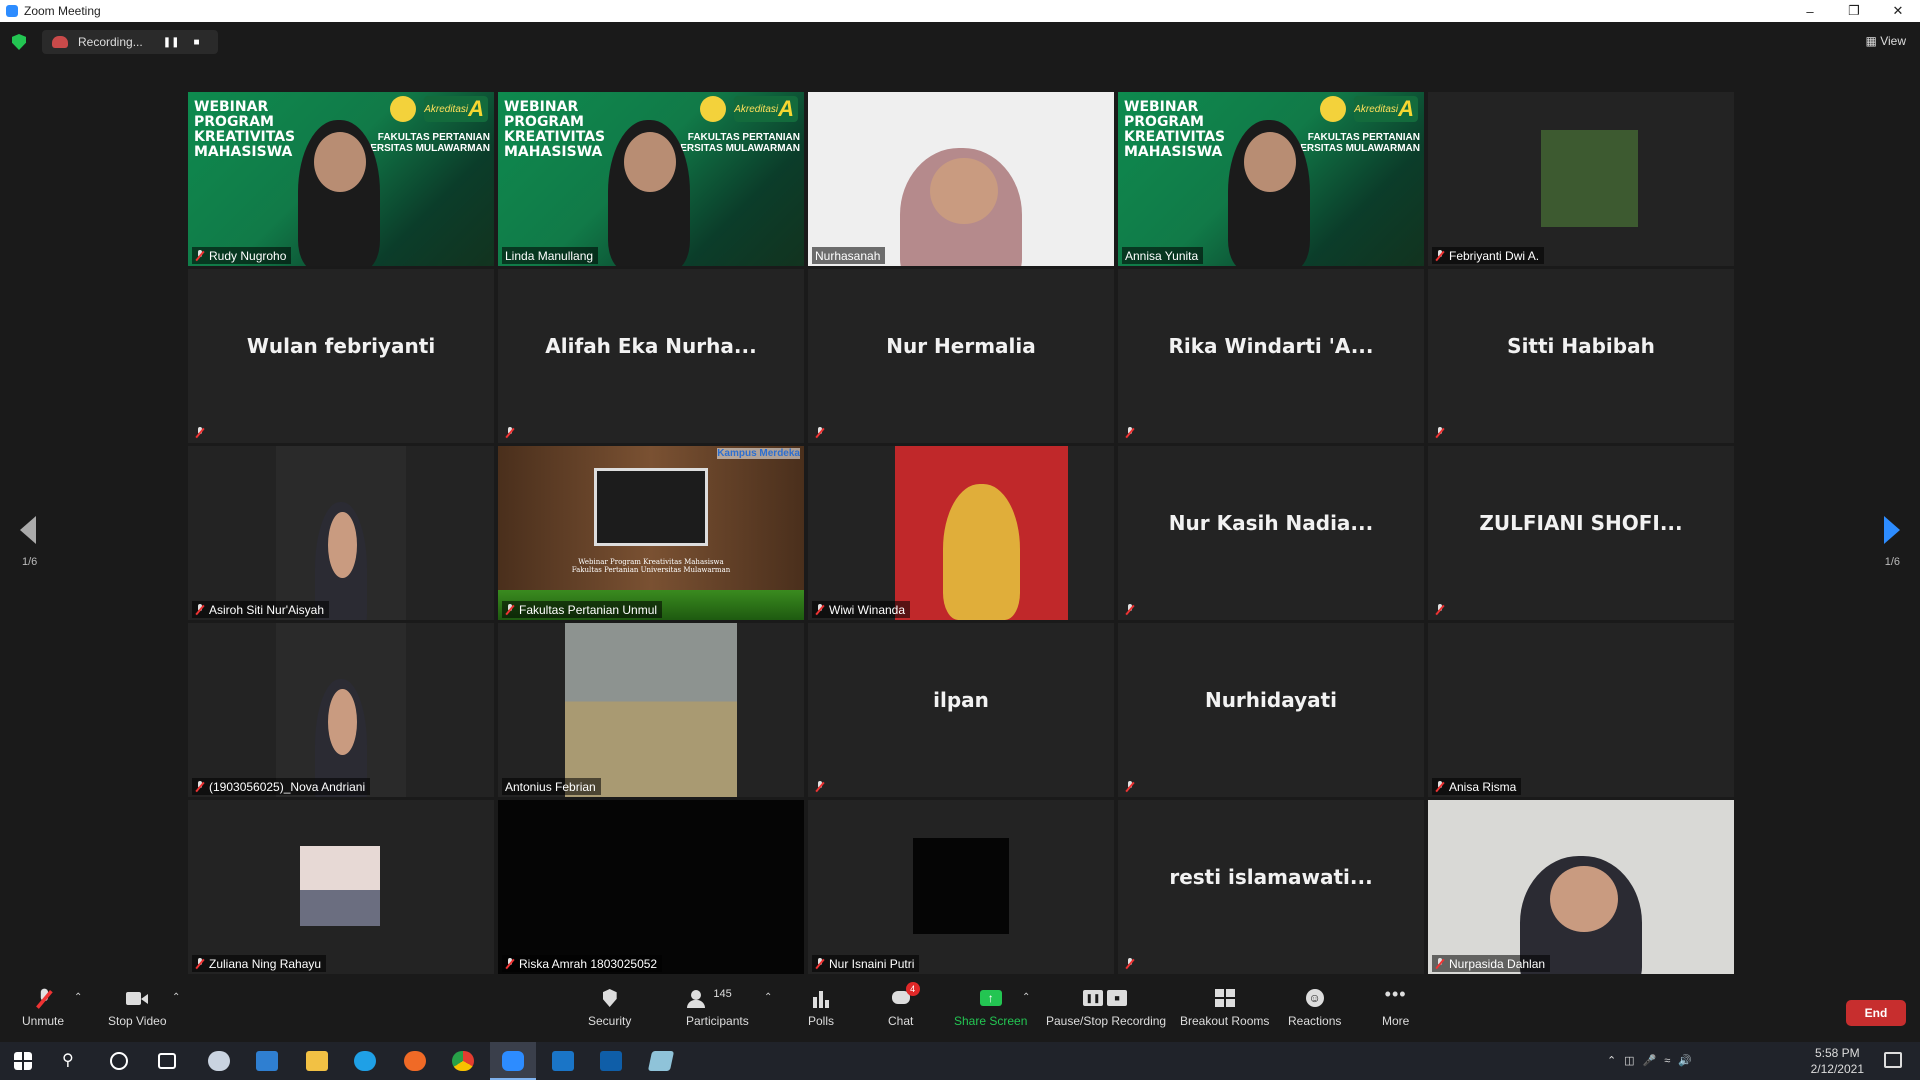  I want to click on participant-tile: Asiroh Siti Nur'Aisyah, so click(341, 533).